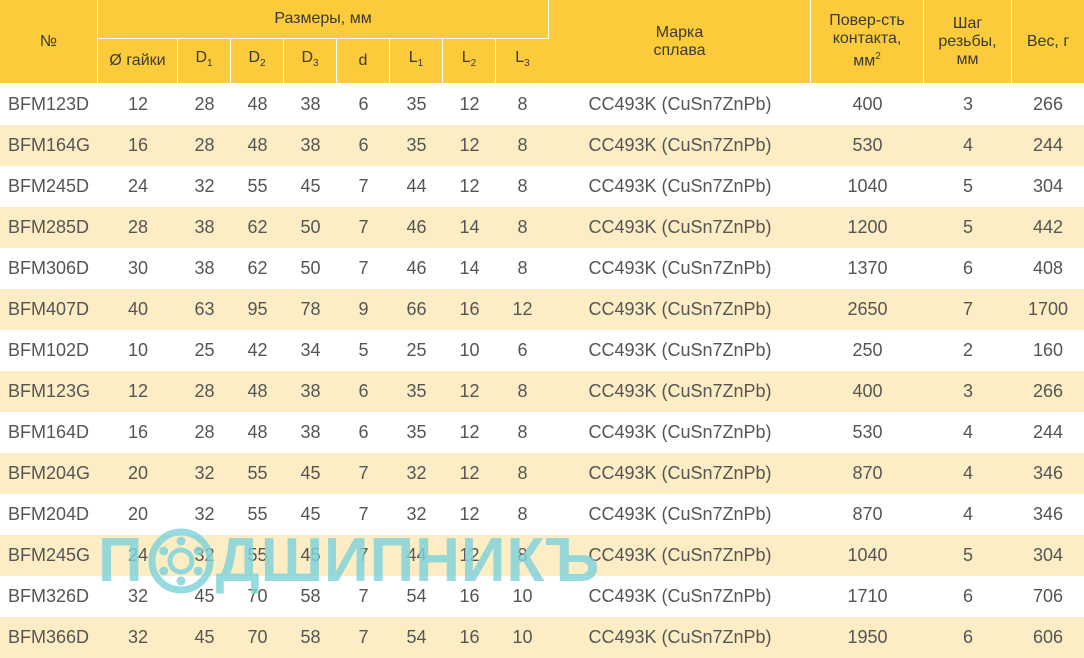 The width and height of the screenshot is (1084, 658). I want to click on cell-code: BFM285D, so click(49, 227).